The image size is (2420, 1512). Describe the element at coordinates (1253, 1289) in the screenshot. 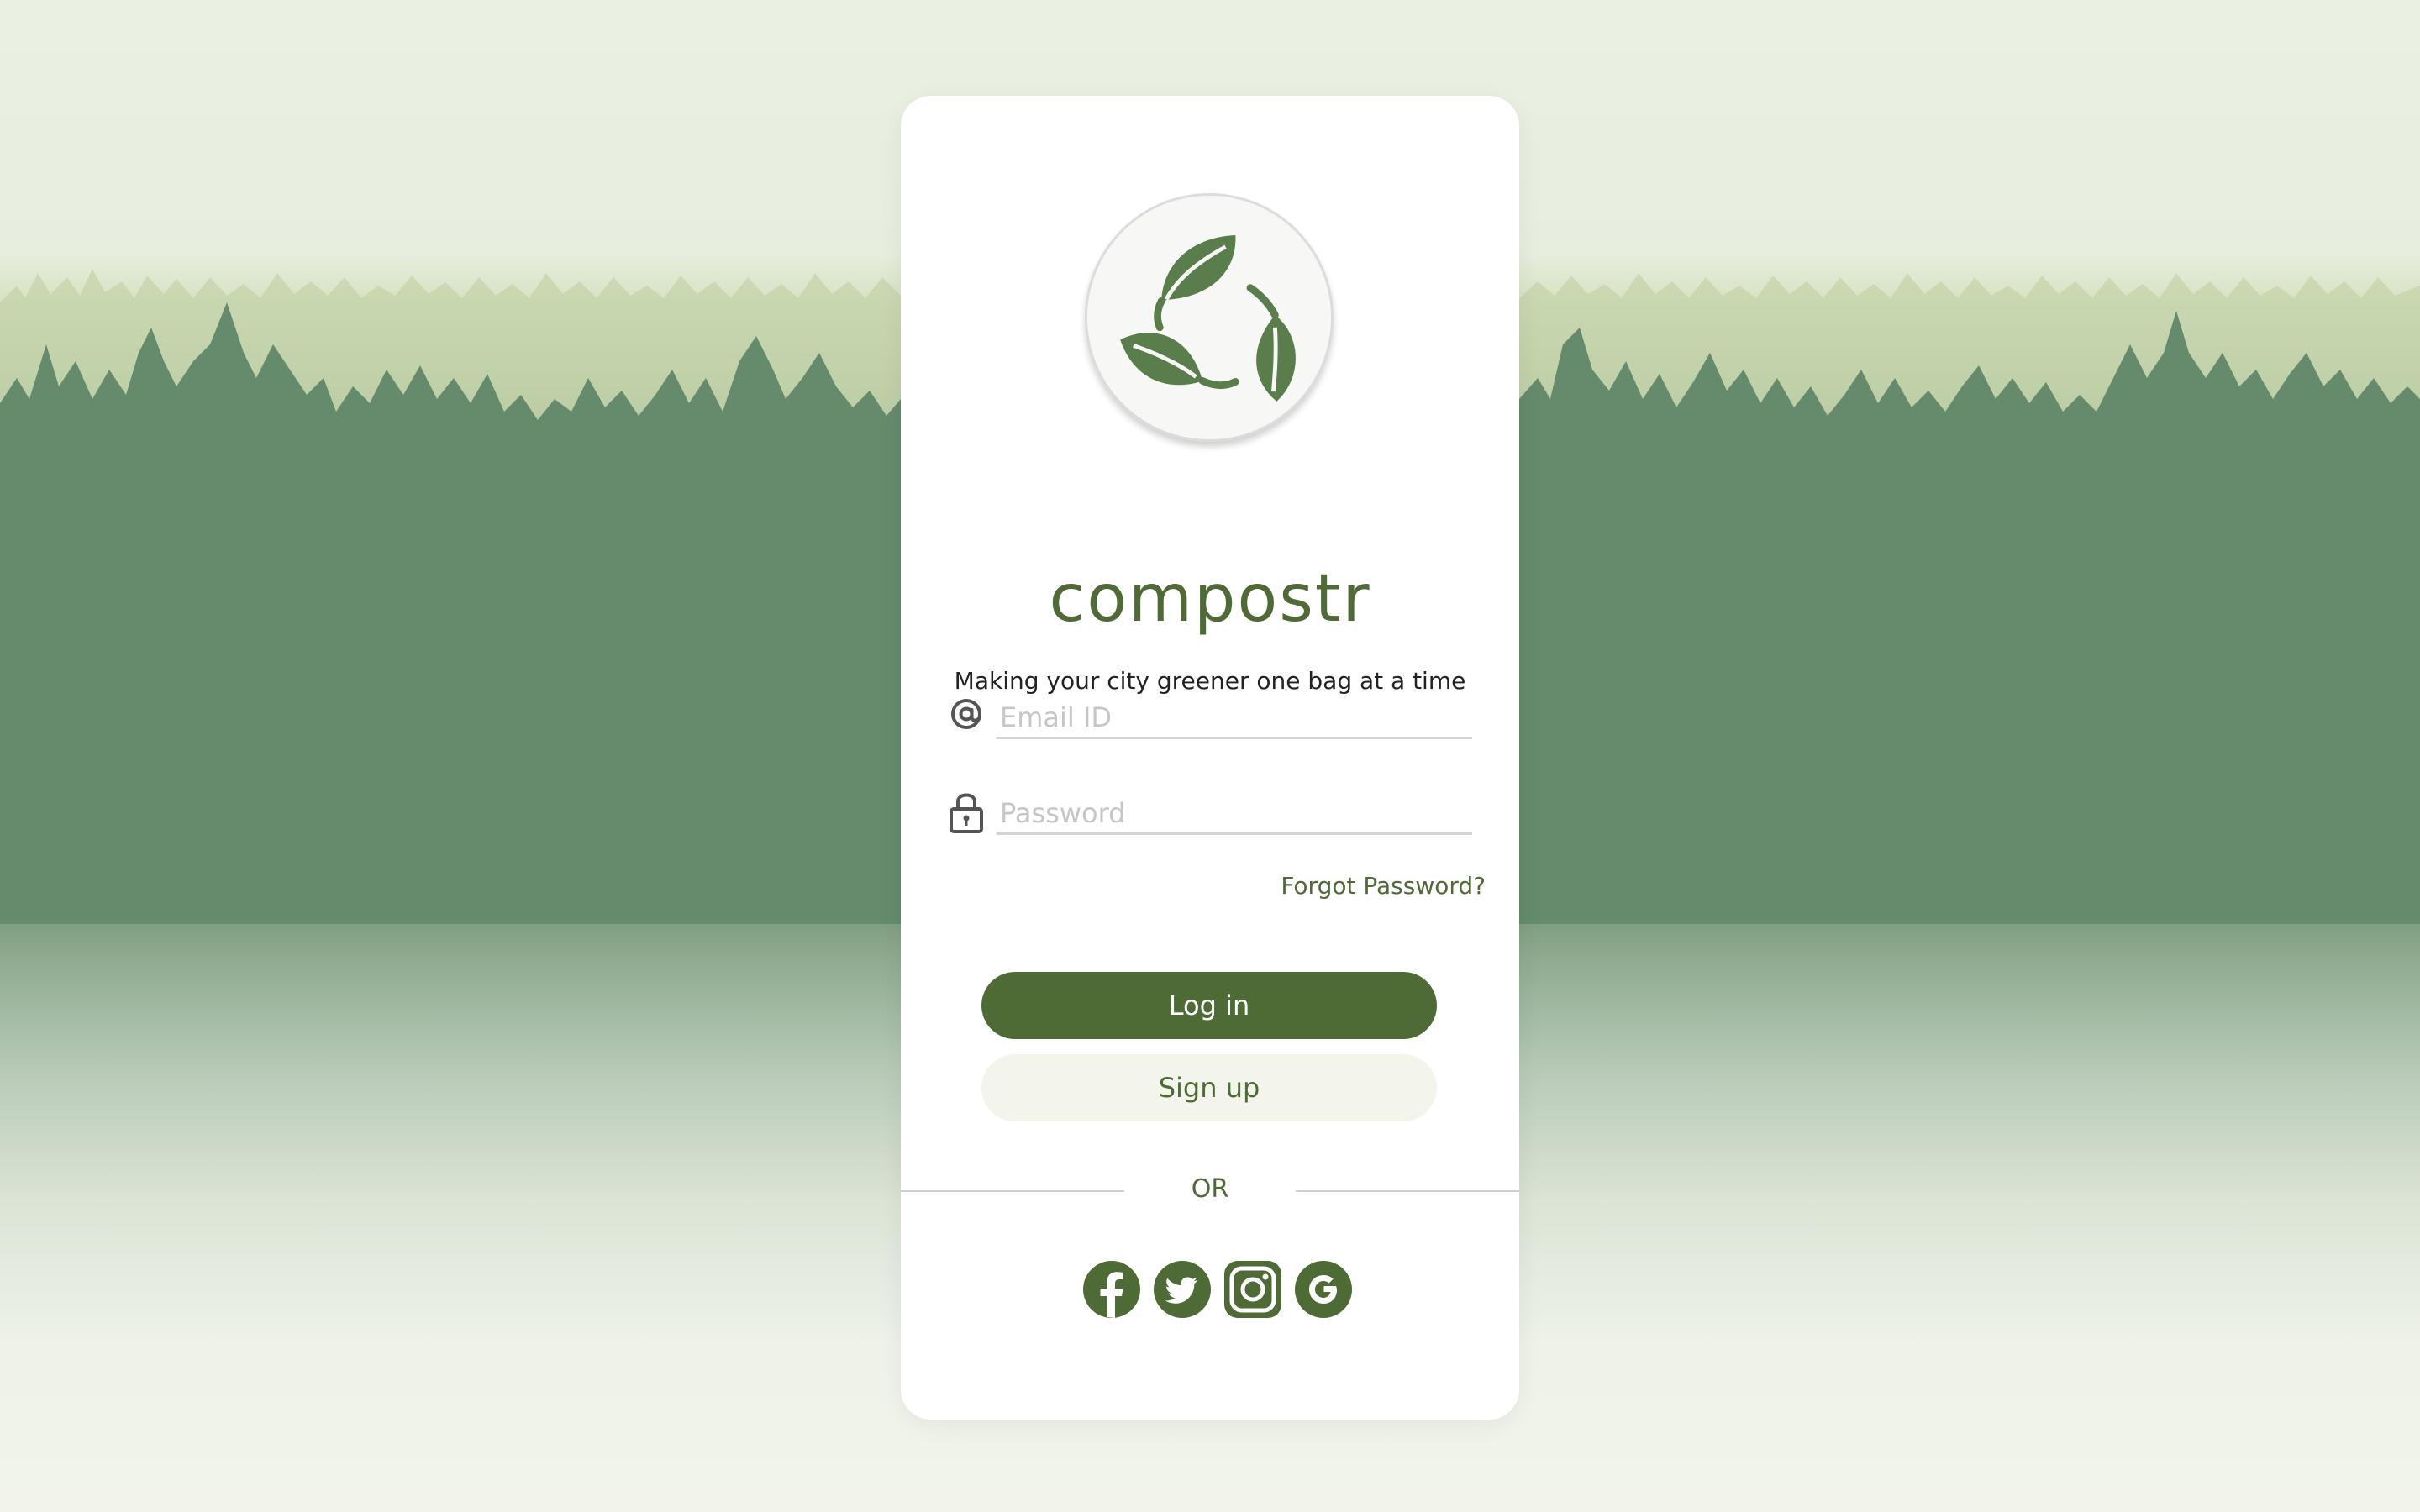

I see `instagram-icon` at that location.